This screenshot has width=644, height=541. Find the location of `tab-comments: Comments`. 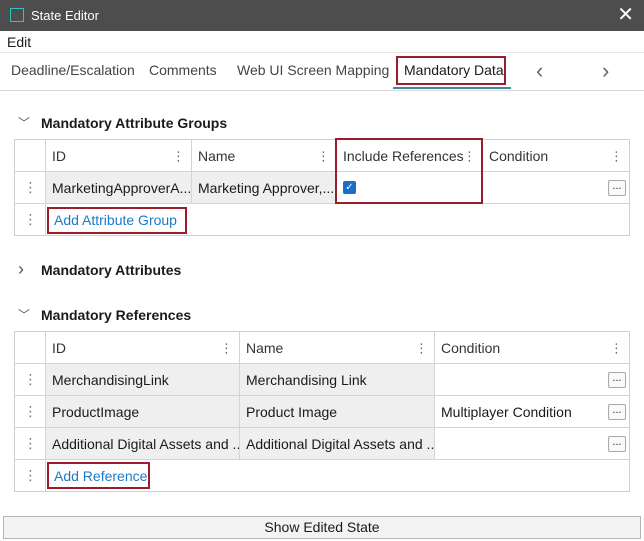

tab-comments: Comments is located at coordinates (183, 70).